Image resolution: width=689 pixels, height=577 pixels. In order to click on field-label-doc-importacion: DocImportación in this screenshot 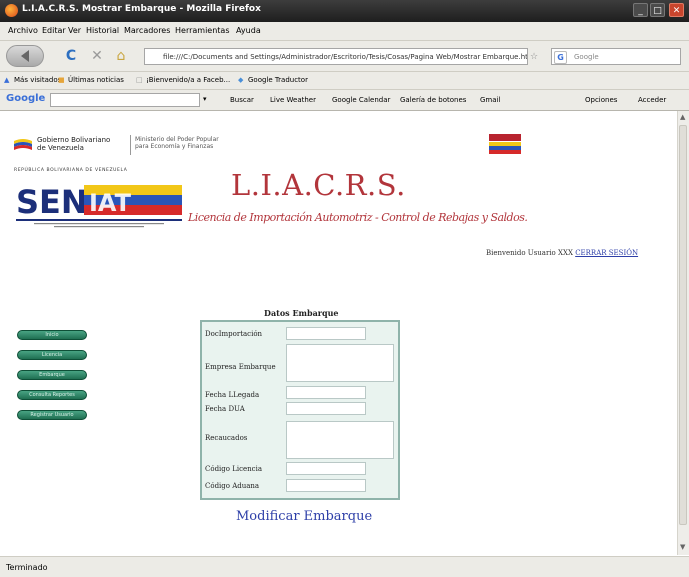, I will do `click(234, 334)`.